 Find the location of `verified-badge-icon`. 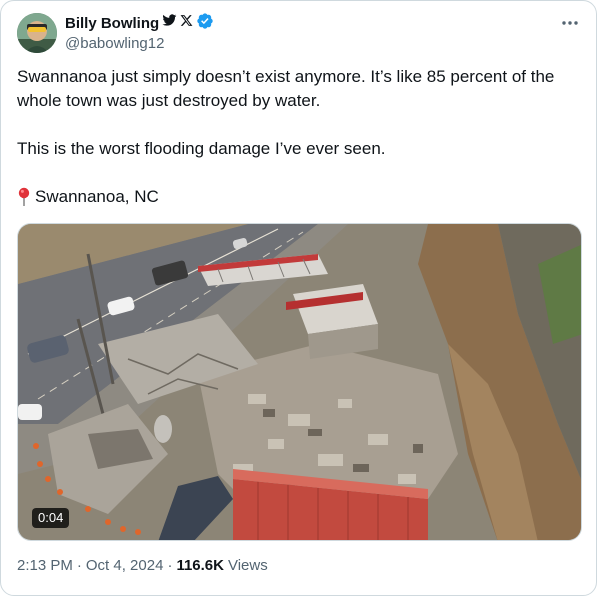

verified-badge-icon is located at coordinates (205, 23).